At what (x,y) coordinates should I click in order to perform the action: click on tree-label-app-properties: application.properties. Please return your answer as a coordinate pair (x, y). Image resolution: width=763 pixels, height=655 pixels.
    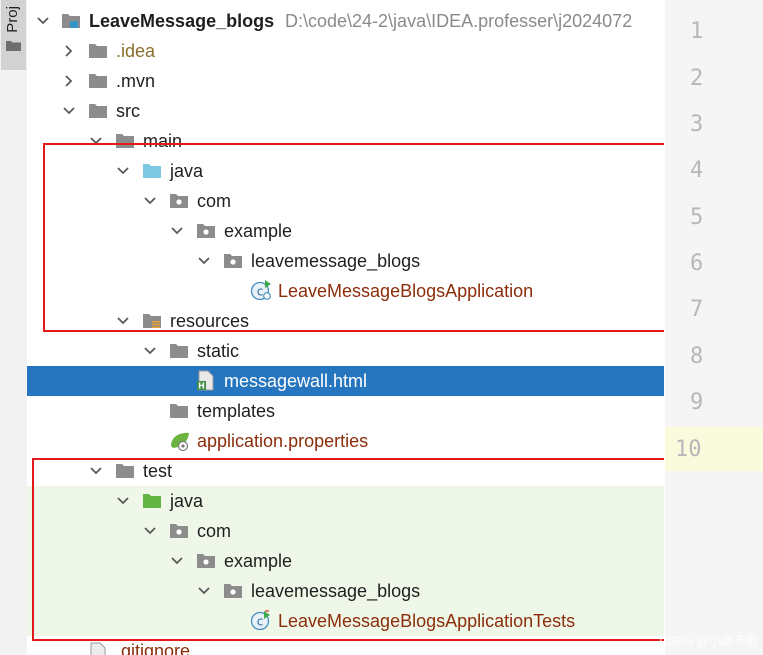
    Looking at the image, I should click on (283, 441).